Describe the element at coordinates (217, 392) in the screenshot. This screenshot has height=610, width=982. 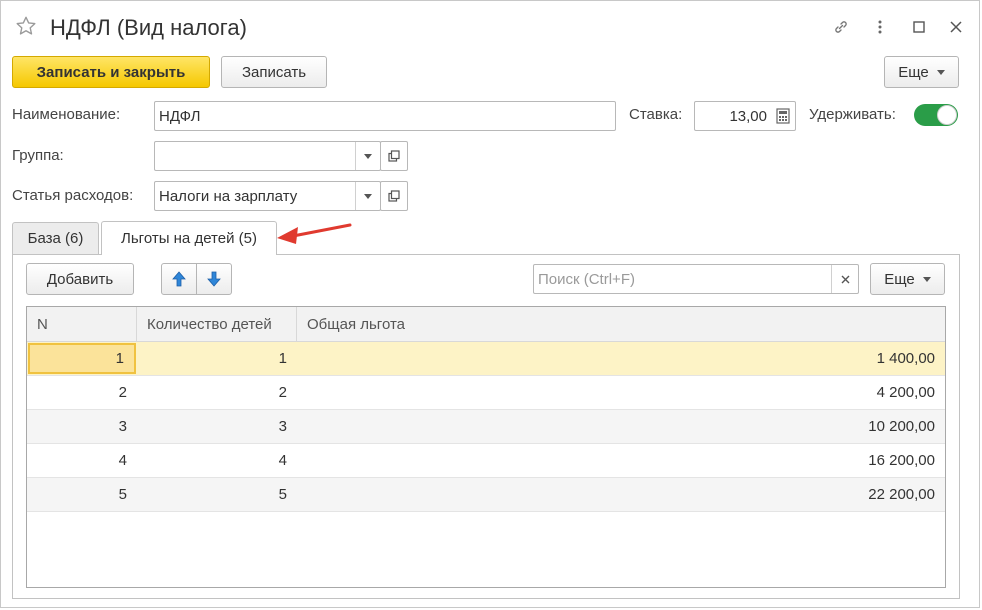
I see `cell-children: 2` at that location.